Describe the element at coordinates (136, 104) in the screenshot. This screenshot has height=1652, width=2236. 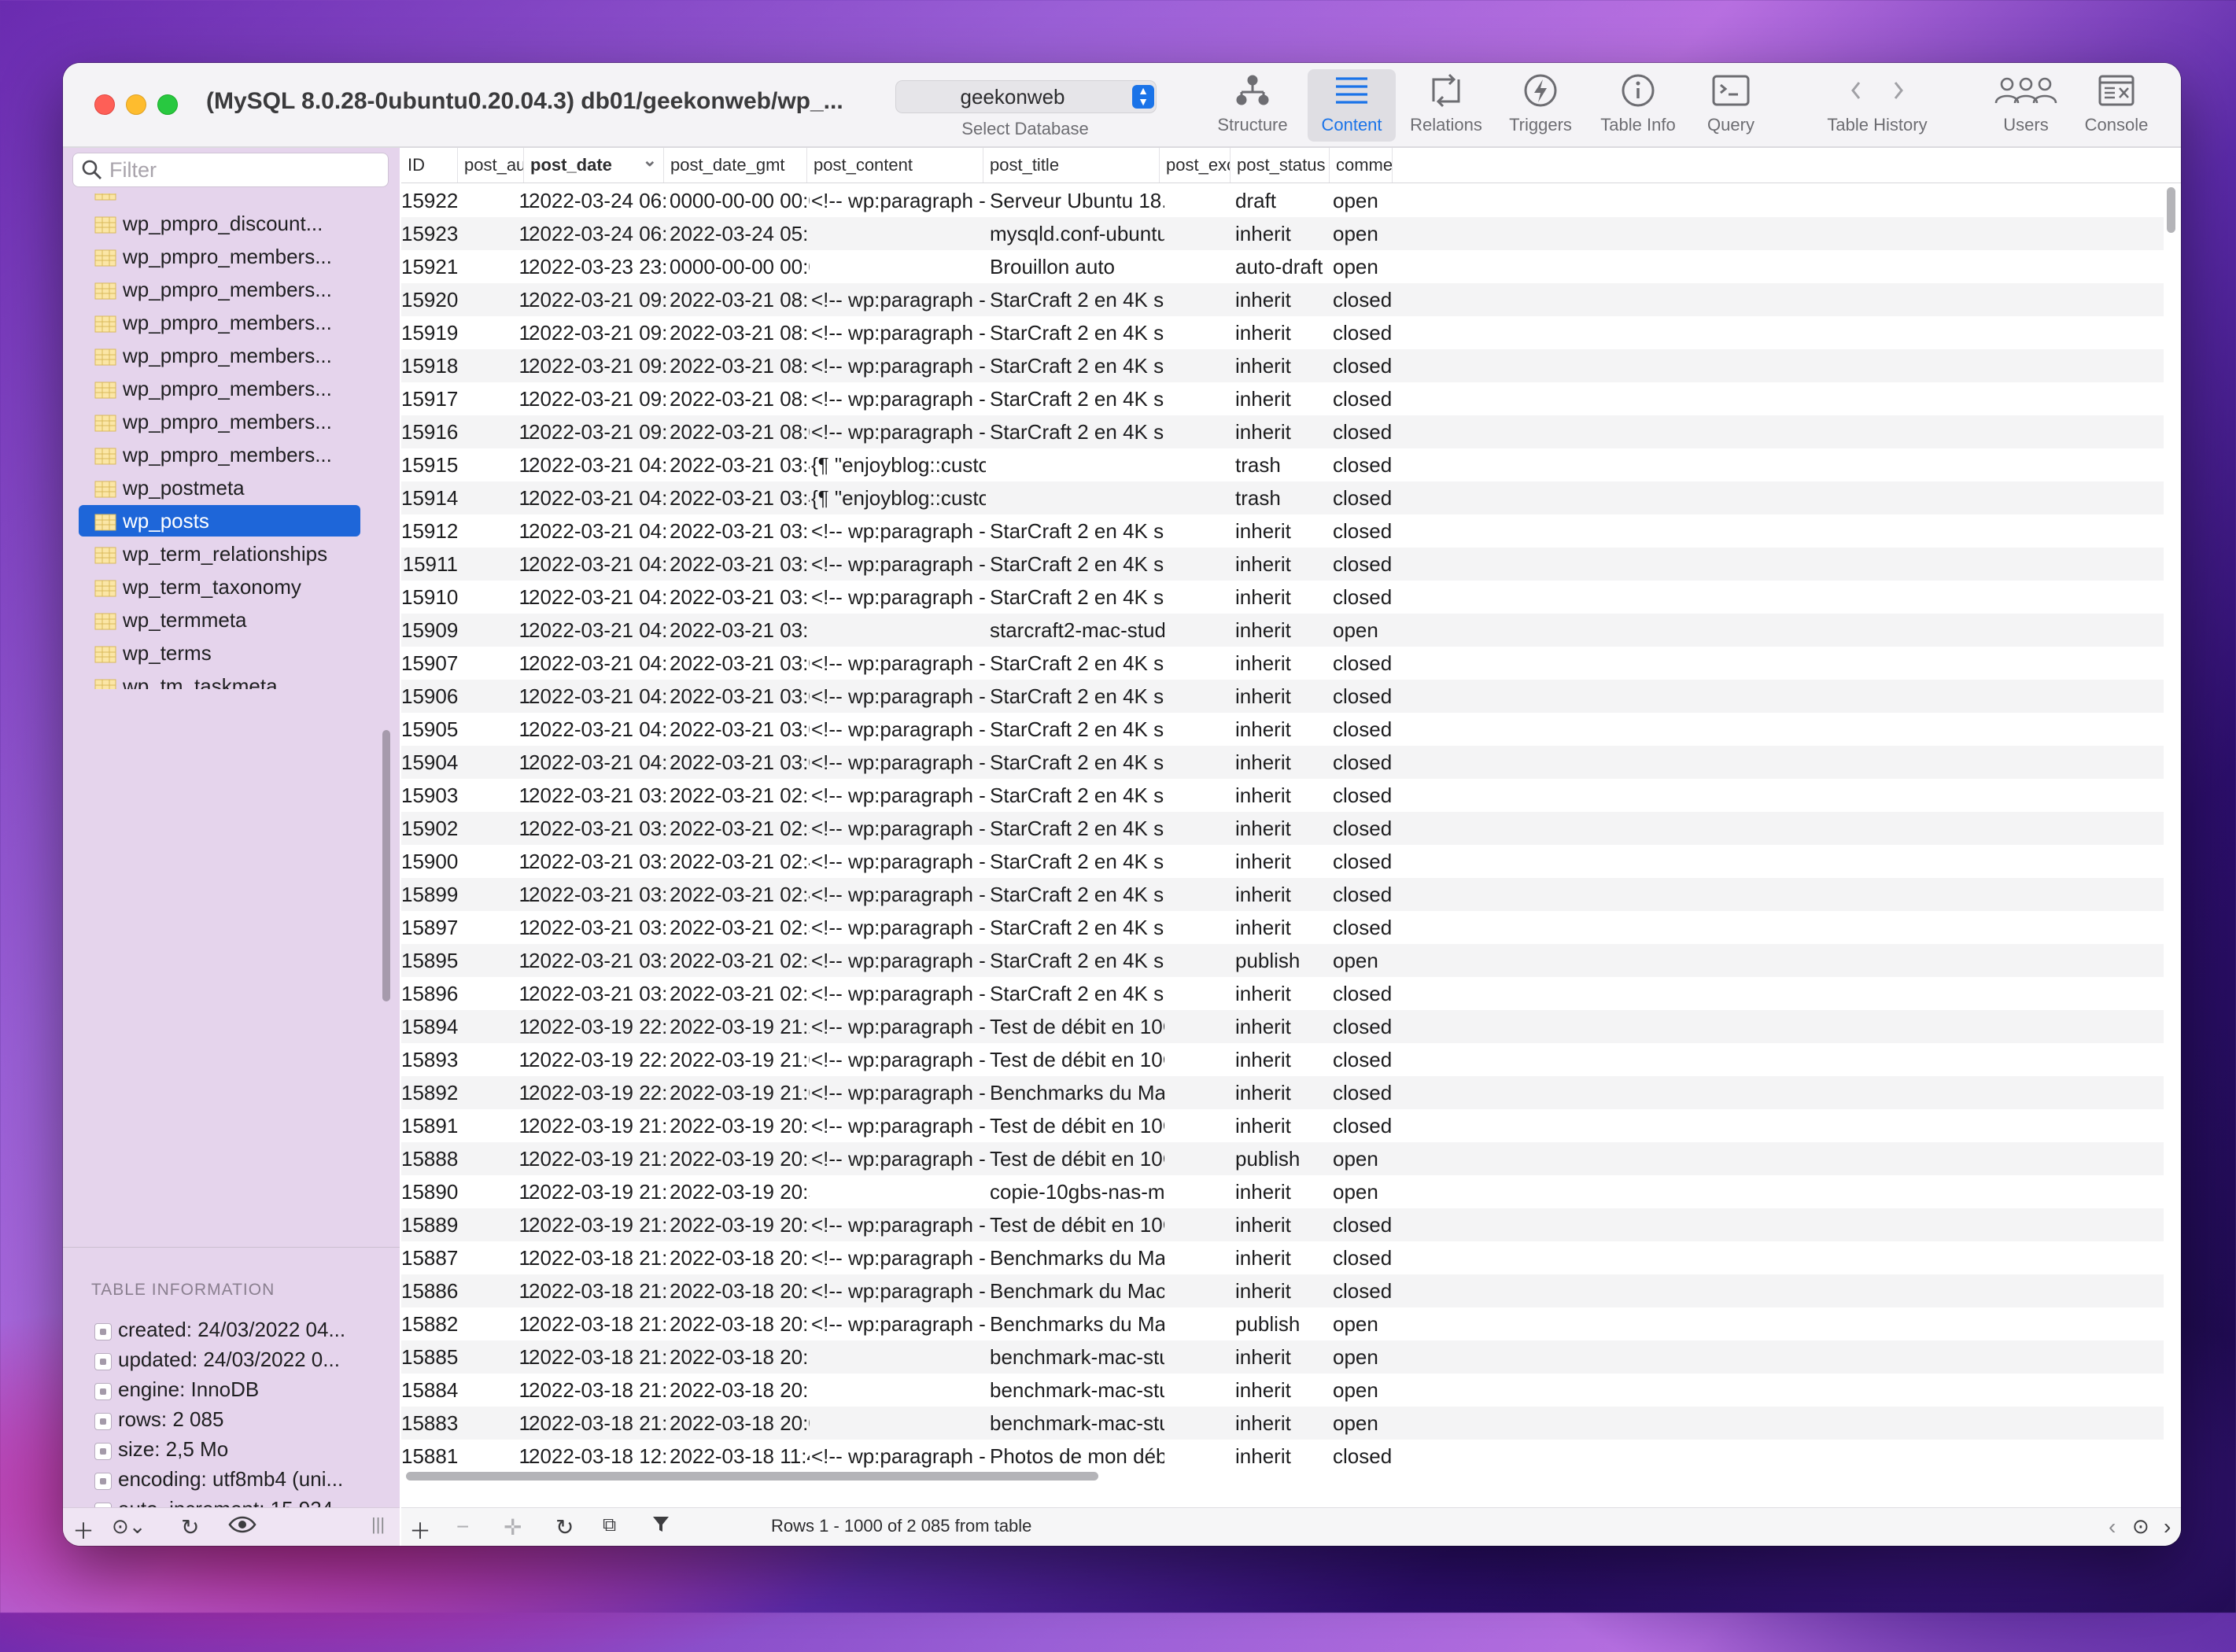
I see `minimize-window-button` at that location.